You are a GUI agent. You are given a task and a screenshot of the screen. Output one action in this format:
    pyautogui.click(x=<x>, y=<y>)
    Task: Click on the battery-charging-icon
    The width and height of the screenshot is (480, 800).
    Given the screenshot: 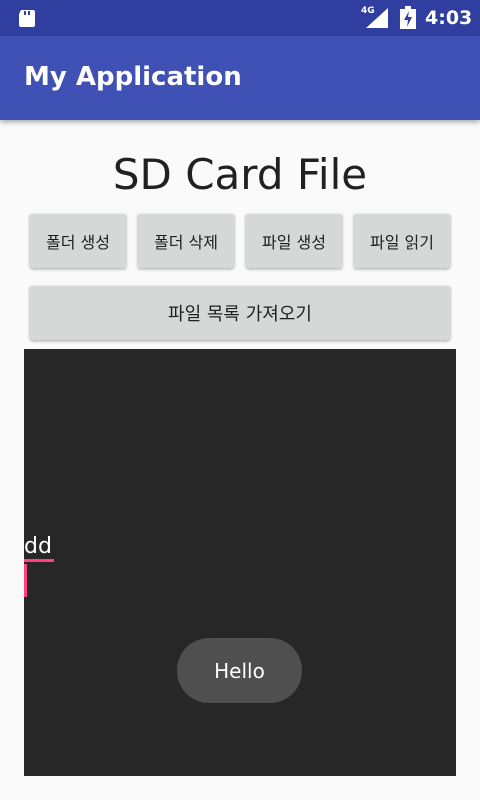 What is the action you would take?
    pyautogui.click(x=408, y=17)
    